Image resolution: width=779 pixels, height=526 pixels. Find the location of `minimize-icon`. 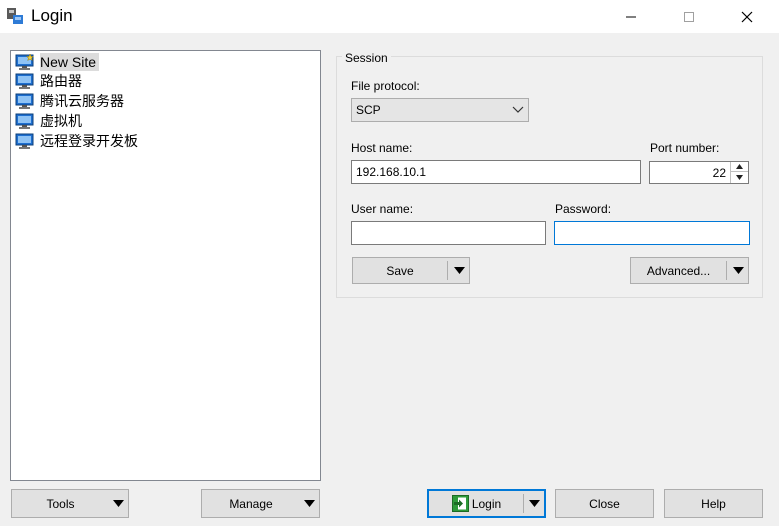

minimize-icon is located at coordinates (631, 16).